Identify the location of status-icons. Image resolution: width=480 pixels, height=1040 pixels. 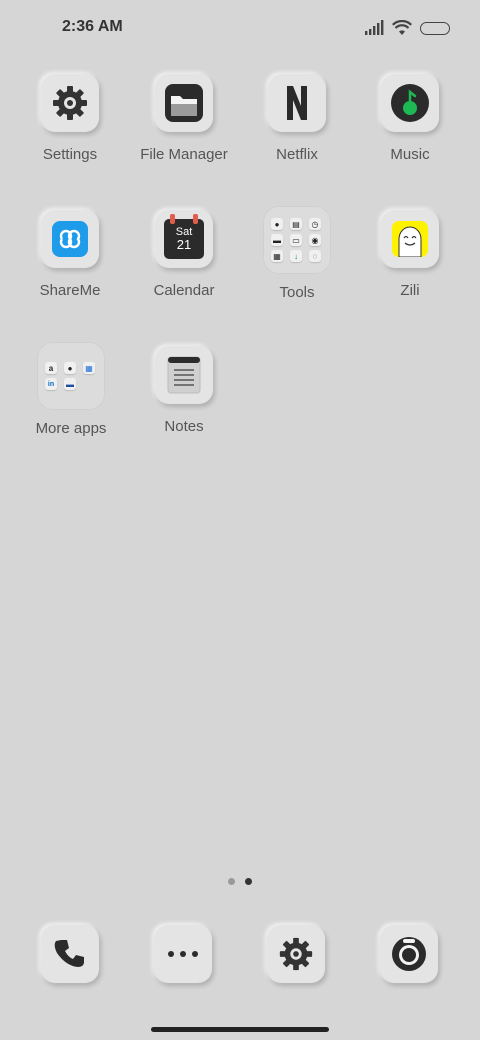
(407, 28).